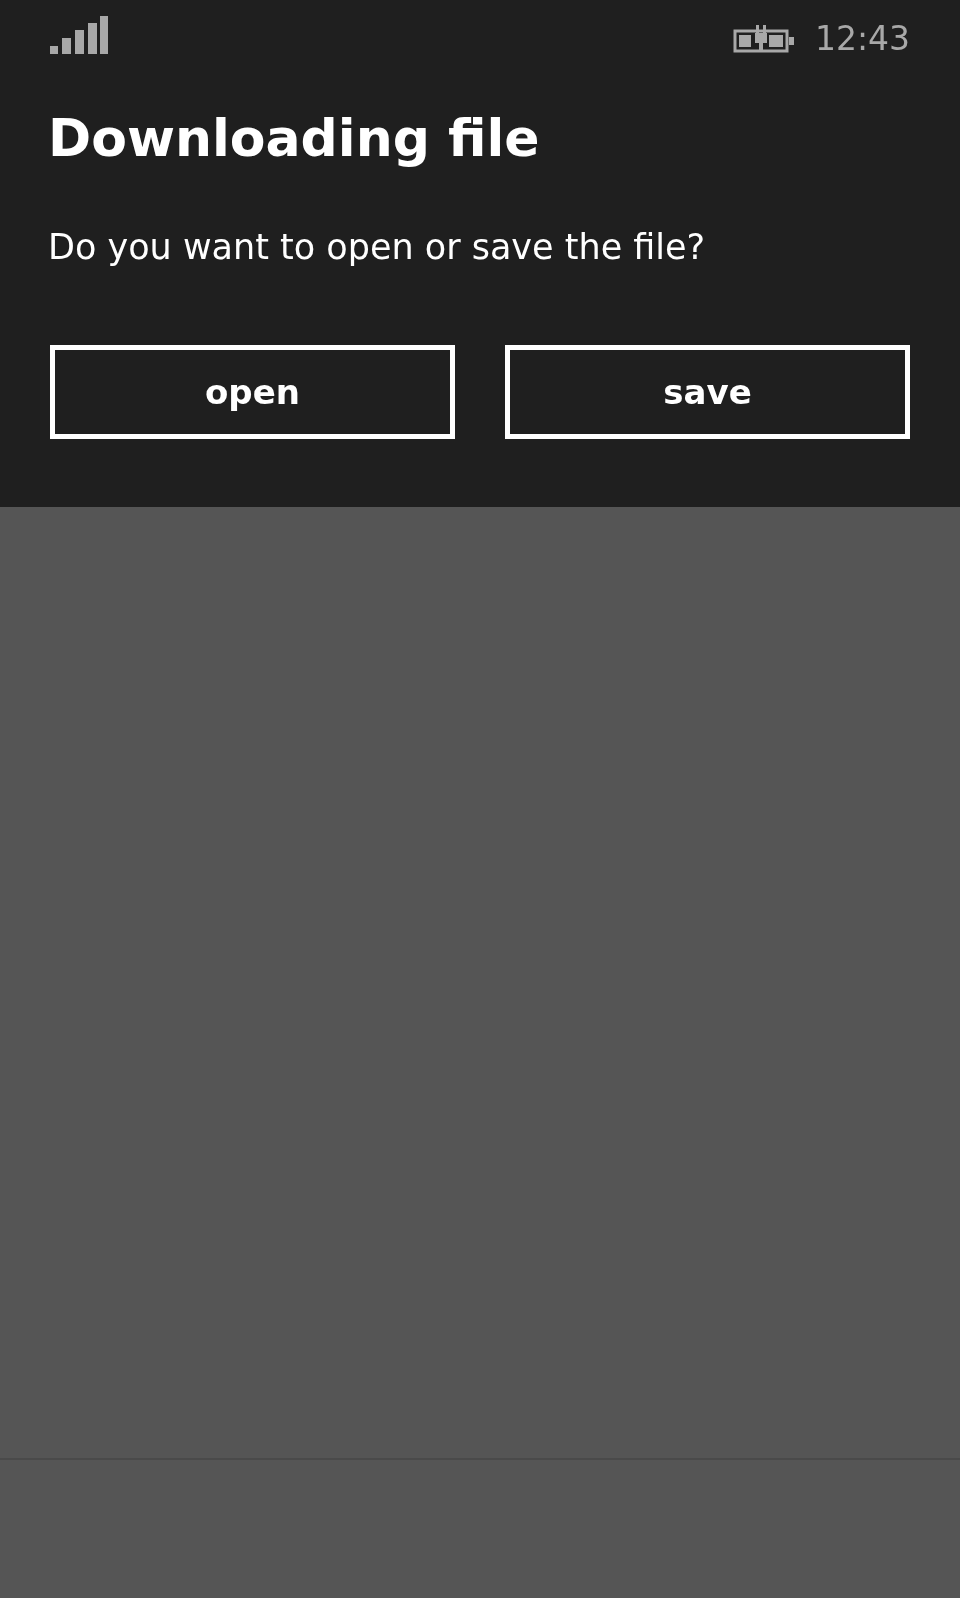 This screenshot has width=960, height=1598. I want to click on signal-icon, so click(79, 35).